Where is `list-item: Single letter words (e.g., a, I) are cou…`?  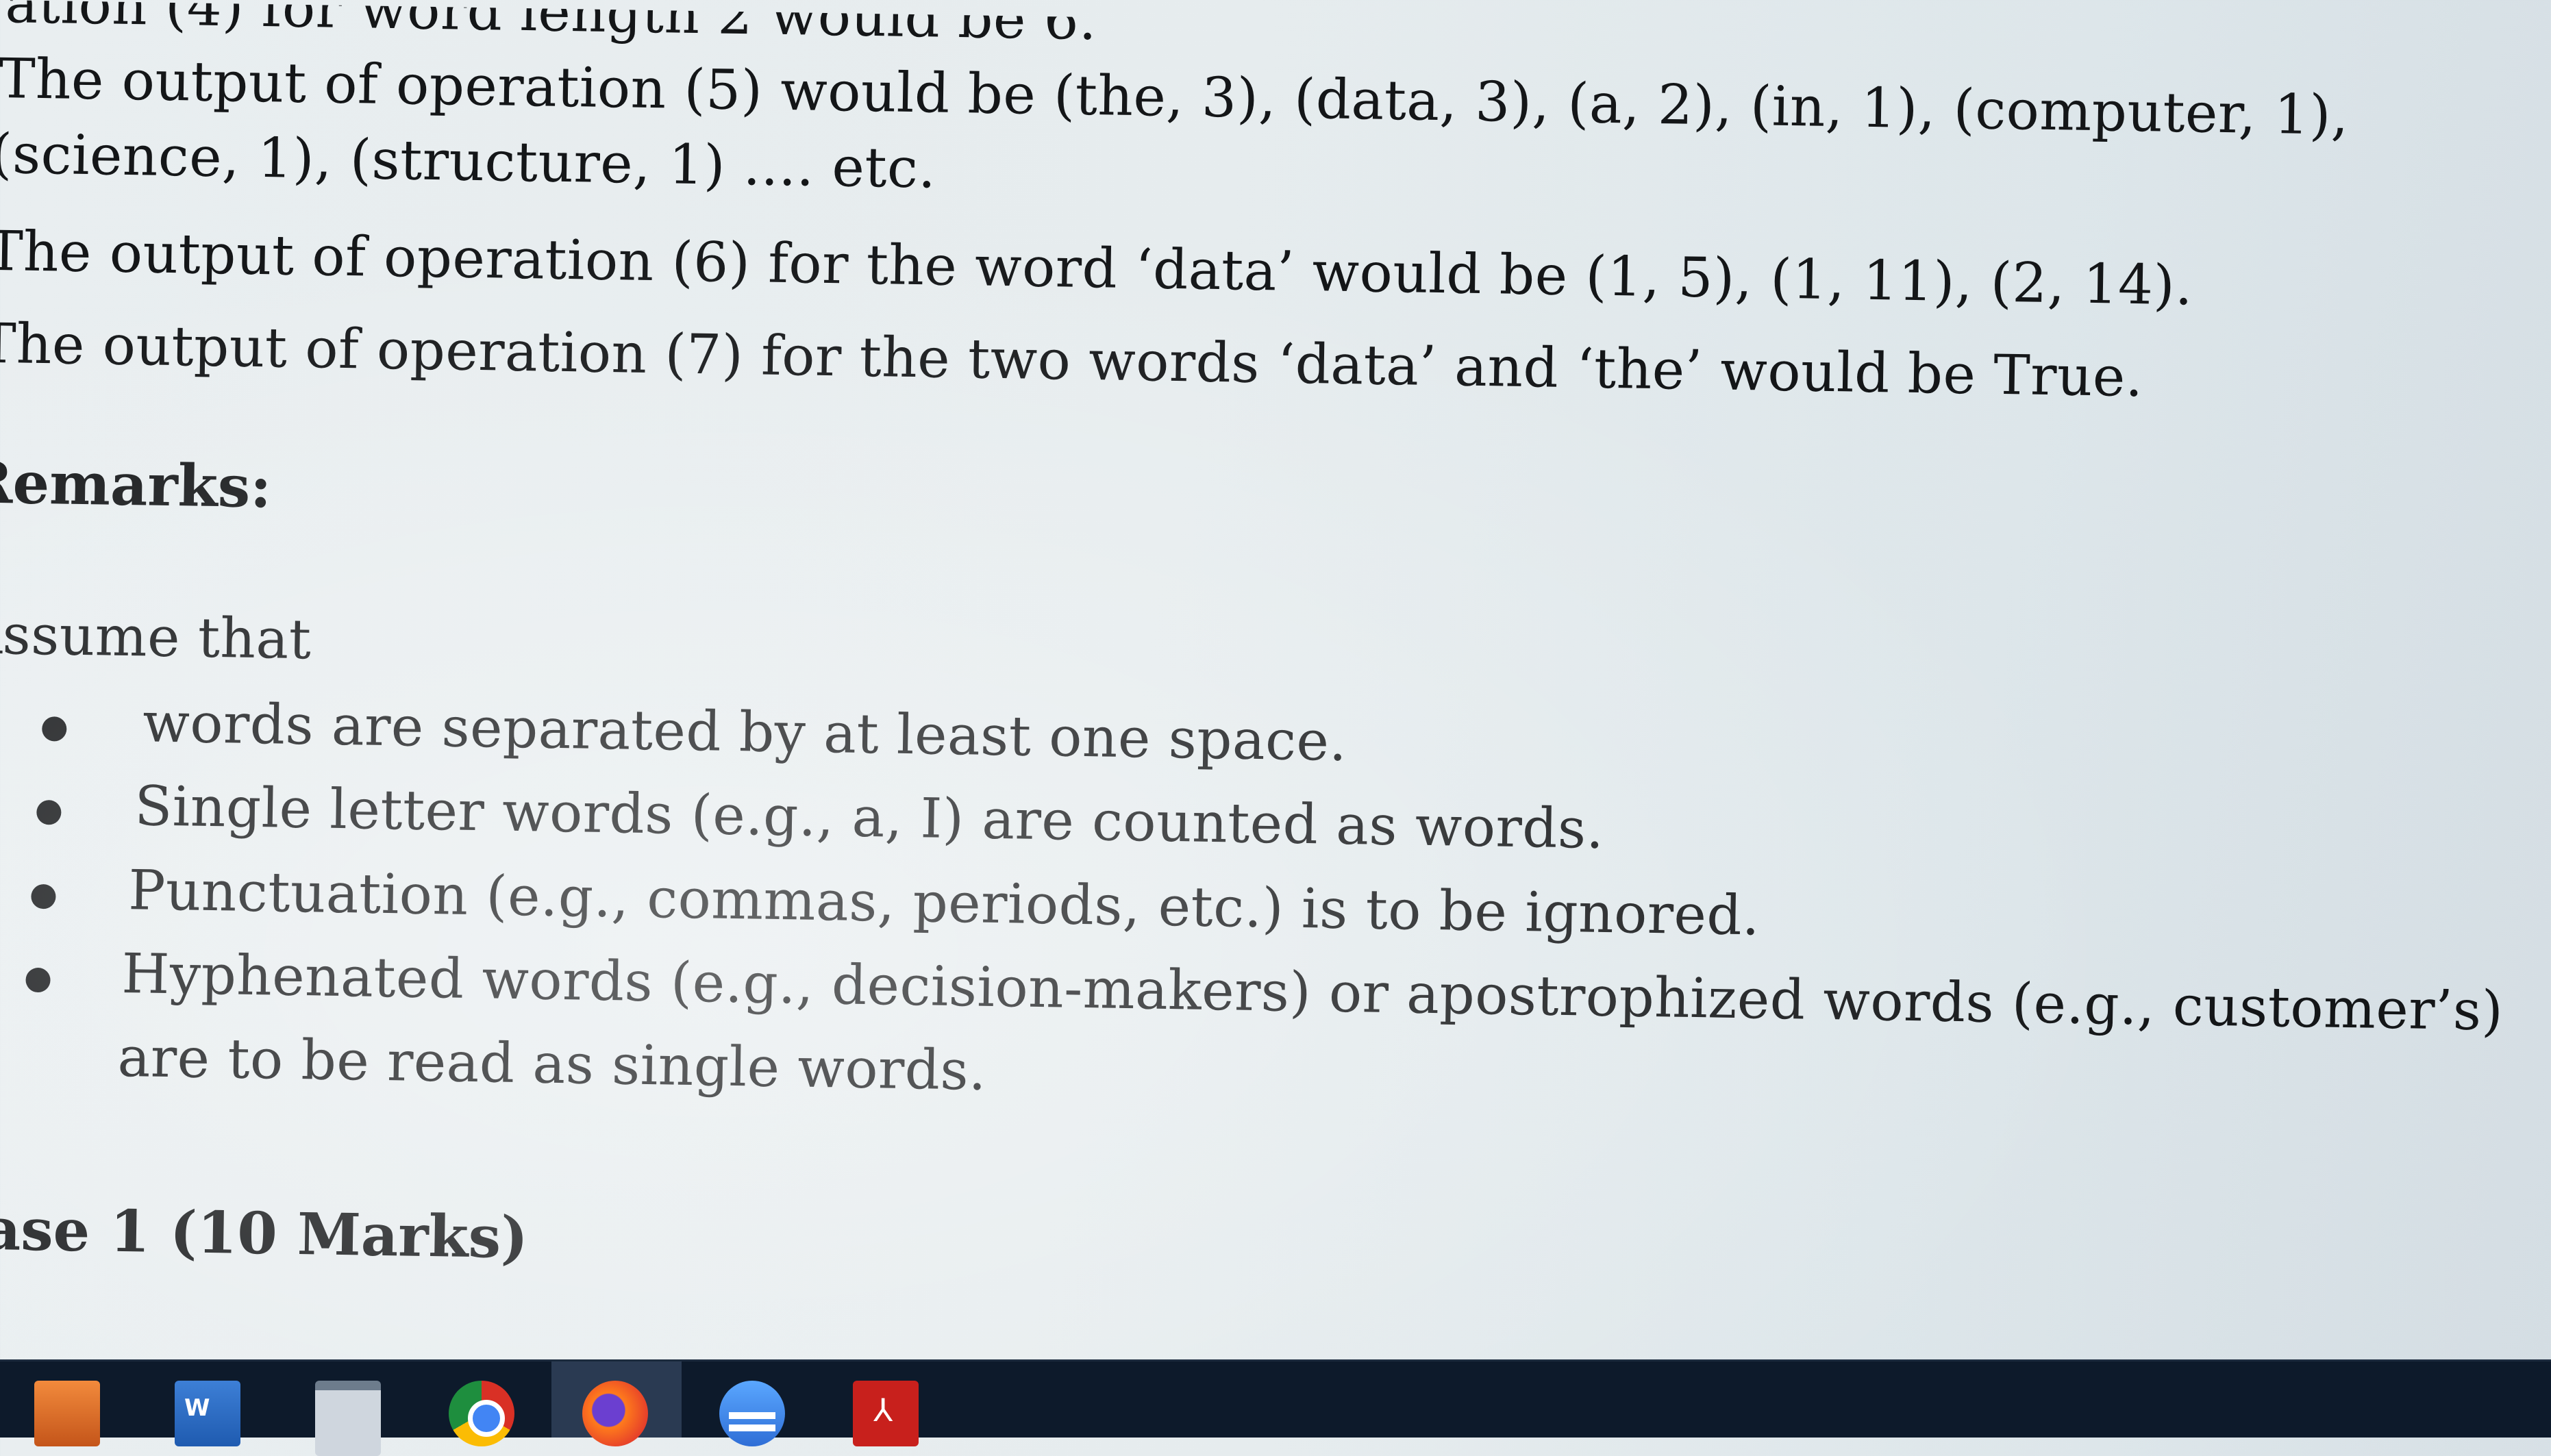 list-item: Single letter words (e.g., a, I) are cou… is located at coordinates (869, 817).